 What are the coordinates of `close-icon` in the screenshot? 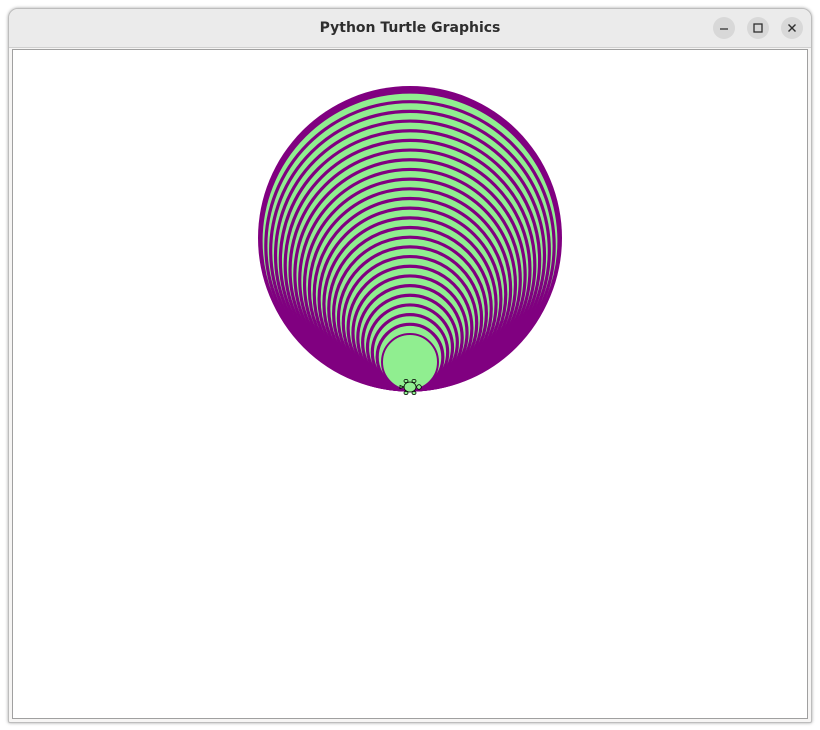 It's located at (792, 28).